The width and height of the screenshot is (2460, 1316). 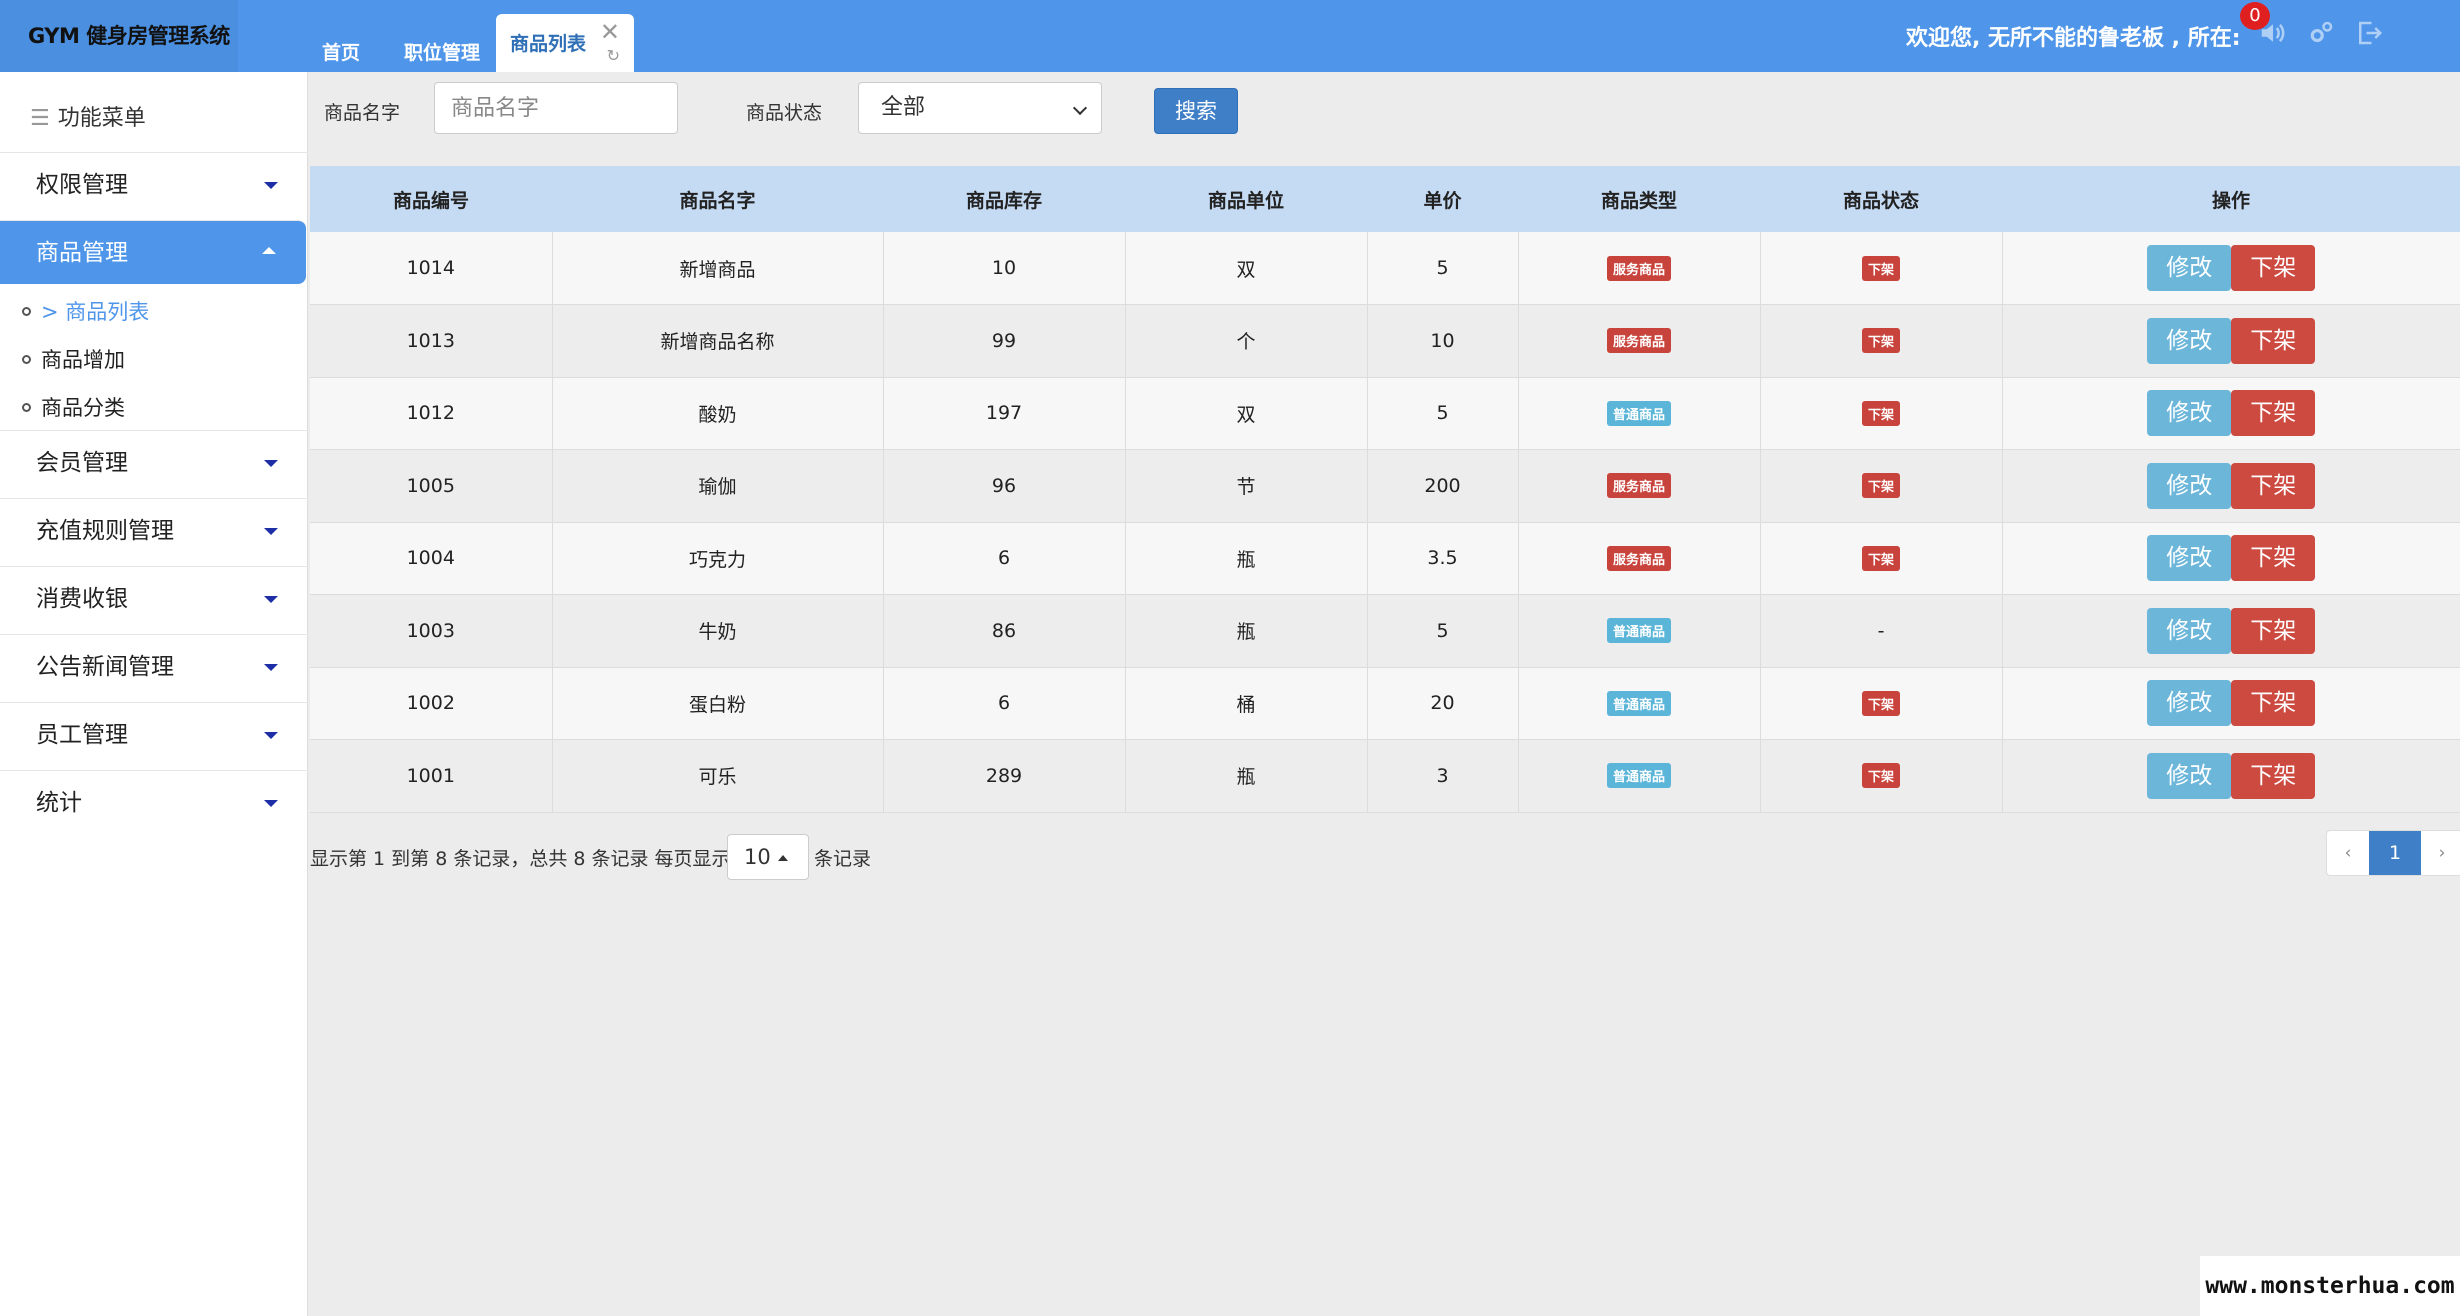 What do you see at coordinates (82, 185) in the screenshot?
I see `sidebar-item-label: 权限管理` at bounding box center [82, 185].